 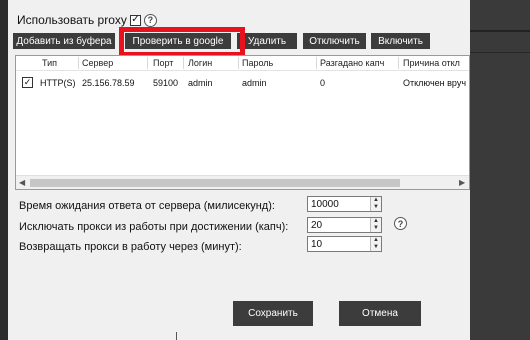 I want to click on scrollbar-thumb, so click(x=215, y=183).